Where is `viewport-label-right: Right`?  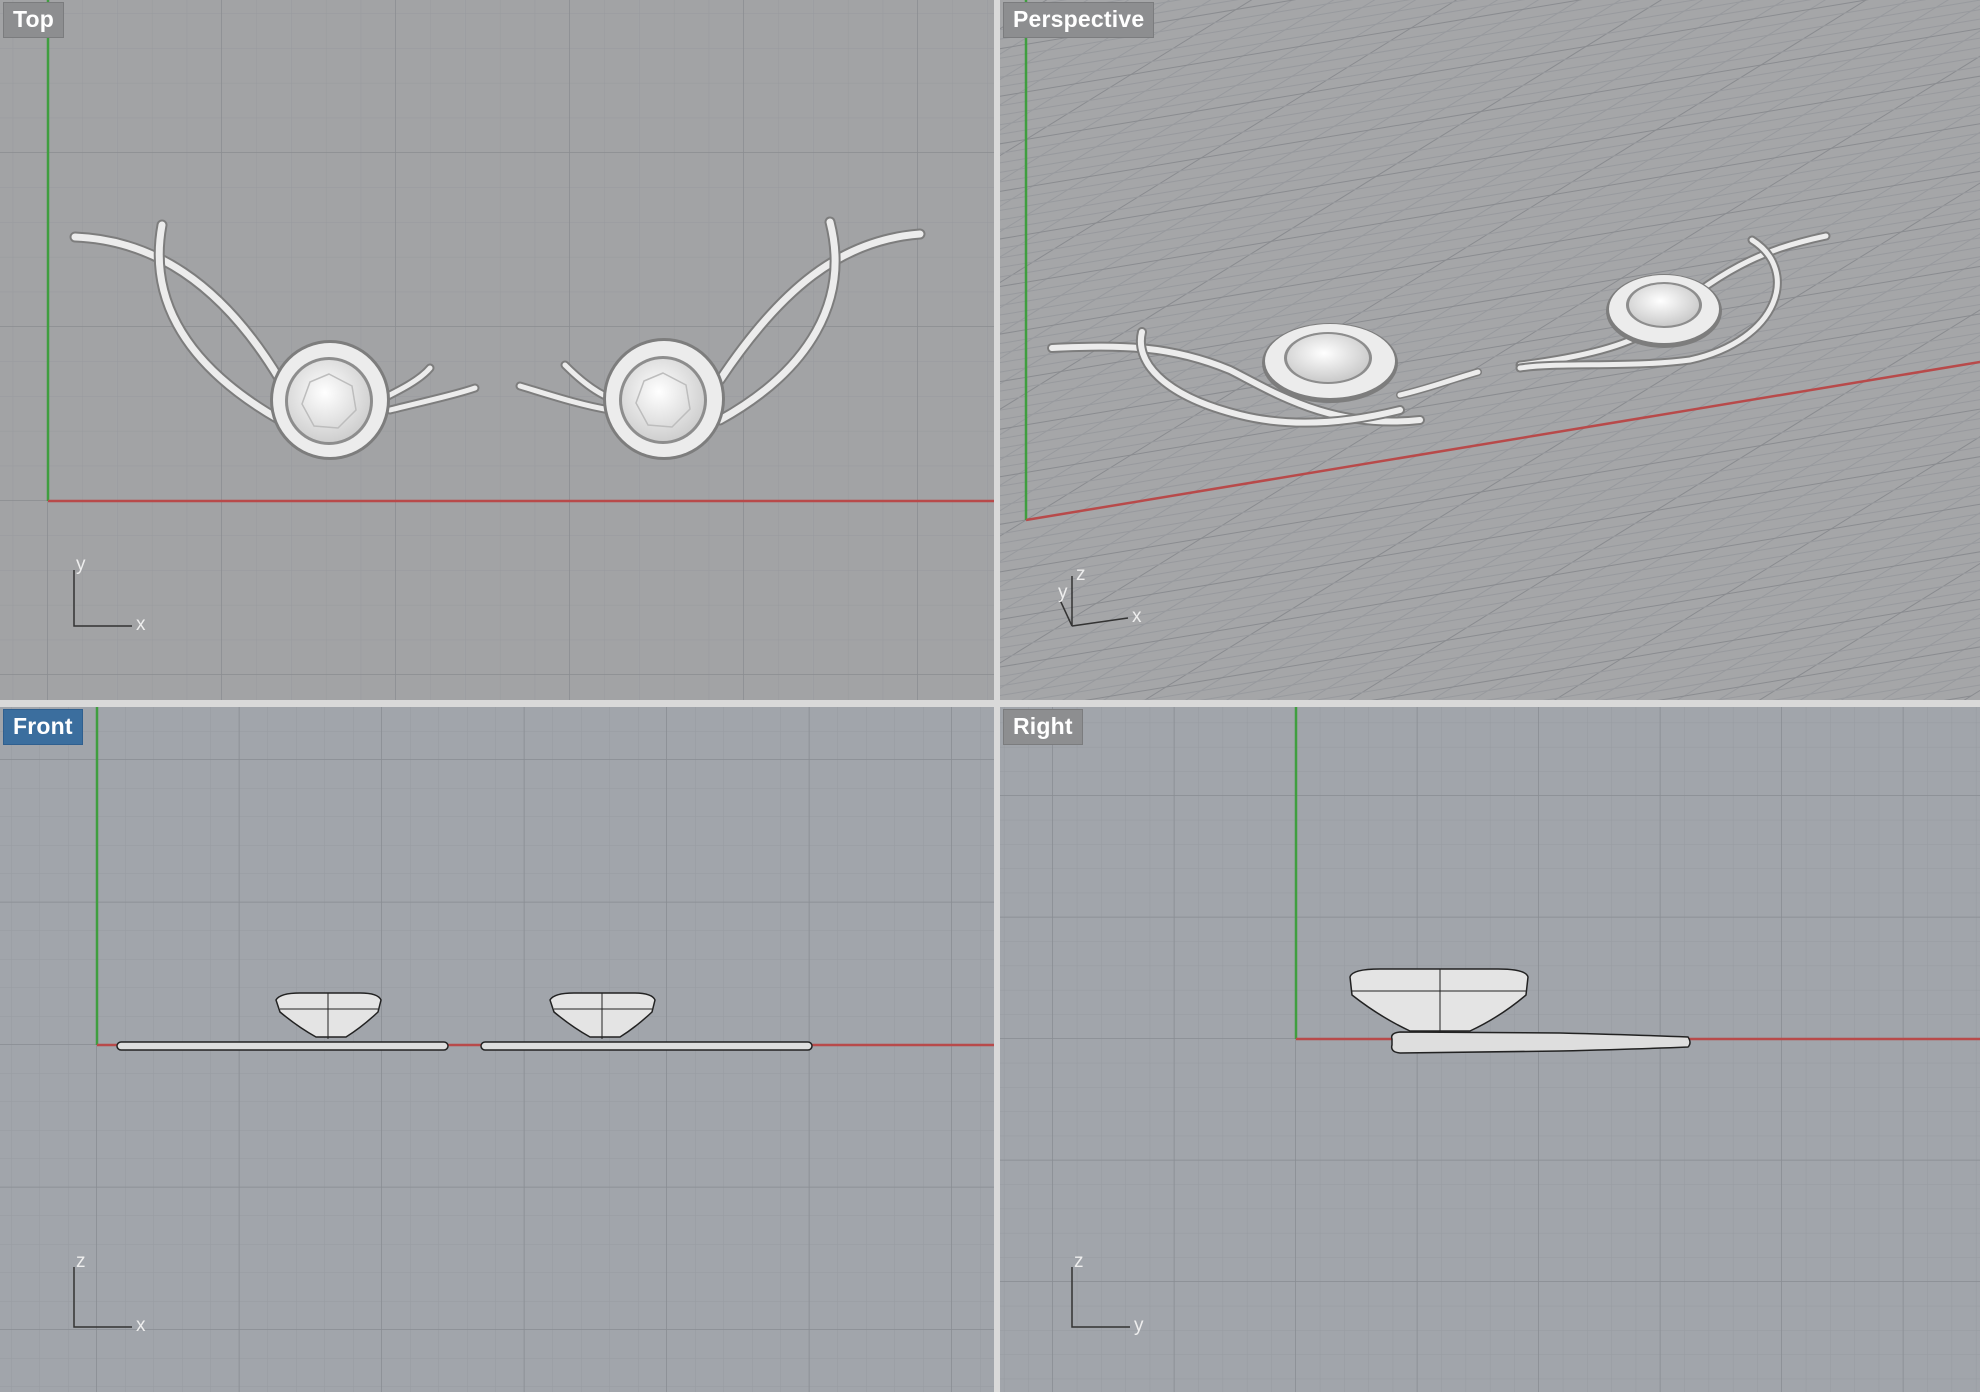
viewport-label-right: Right is located at coordinates (1043, 727).